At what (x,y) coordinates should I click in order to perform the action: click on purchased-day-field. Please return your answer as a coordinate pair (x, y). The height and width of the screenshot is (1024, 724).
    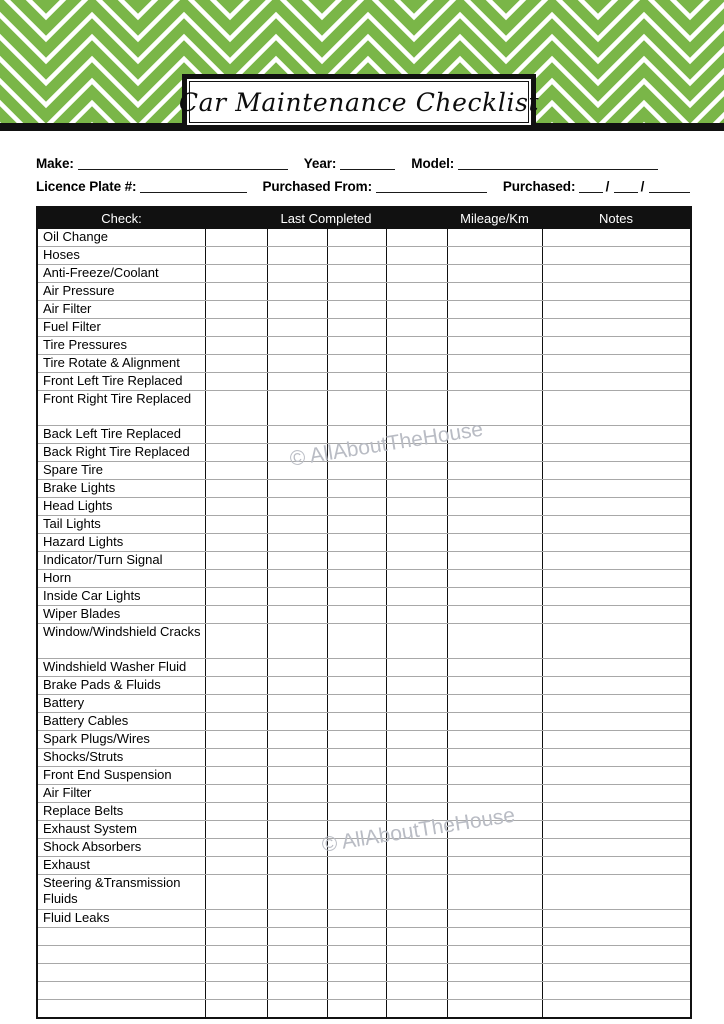
    Looking at the image, I should click on (626, 185).